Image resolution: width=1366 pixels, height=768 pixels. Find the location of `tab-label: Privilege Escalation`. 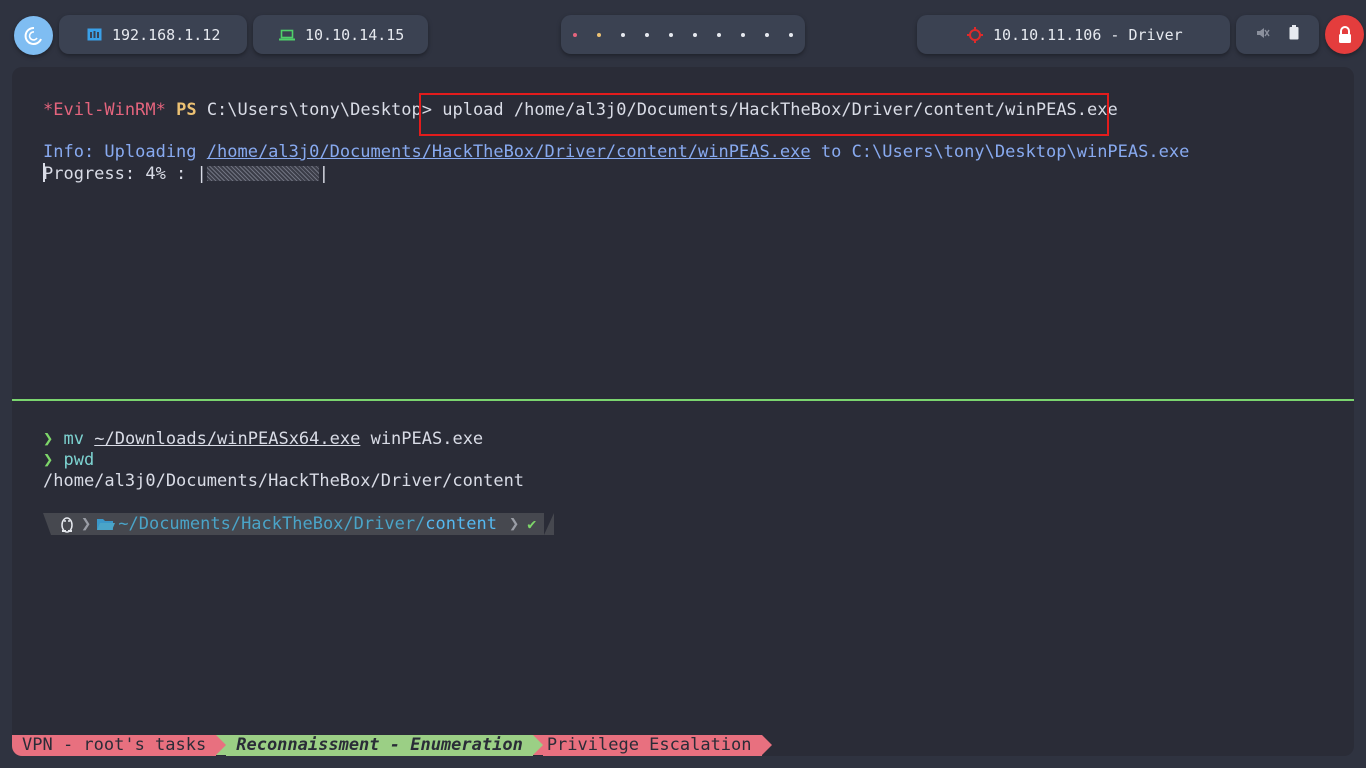

tab-label: Privilege Escalation is located at coordinates (649, 745).